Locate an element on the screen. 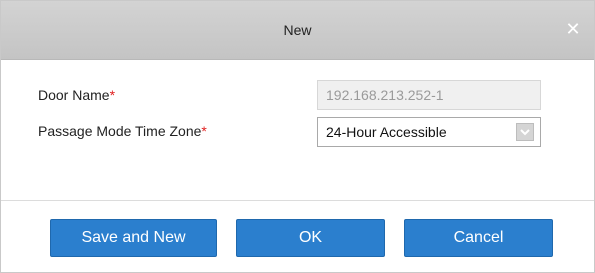  door-name-field: 192.168.213.252-1 is located at coordinates (429, 95).